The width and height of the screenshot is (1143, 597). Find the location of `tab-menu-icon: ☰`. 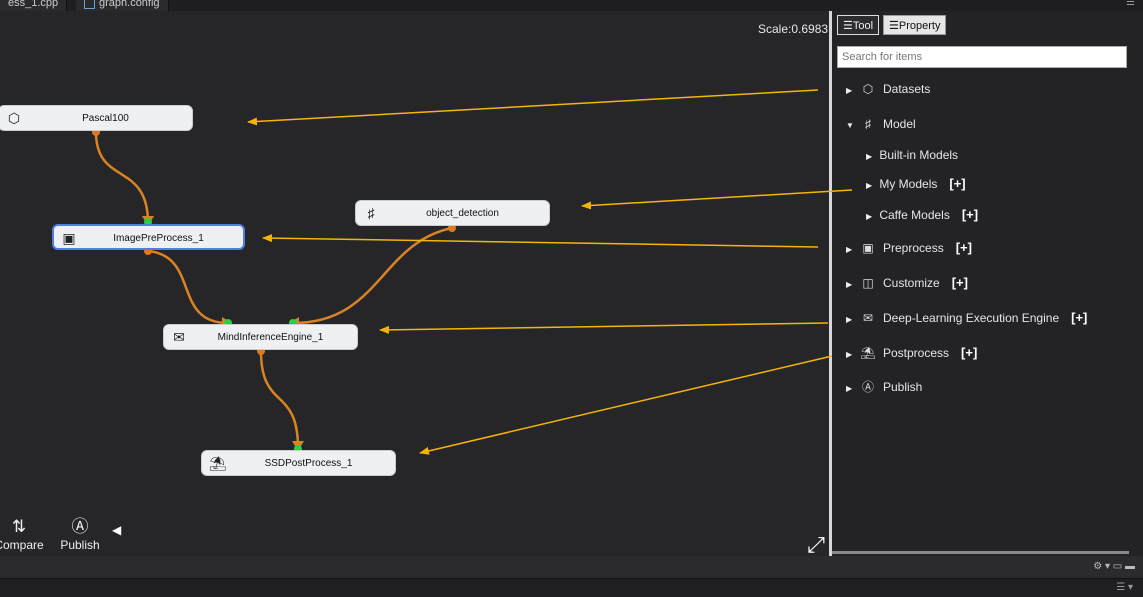

tab-menu-icon: ☰ is located at coordinates (1130, 4).